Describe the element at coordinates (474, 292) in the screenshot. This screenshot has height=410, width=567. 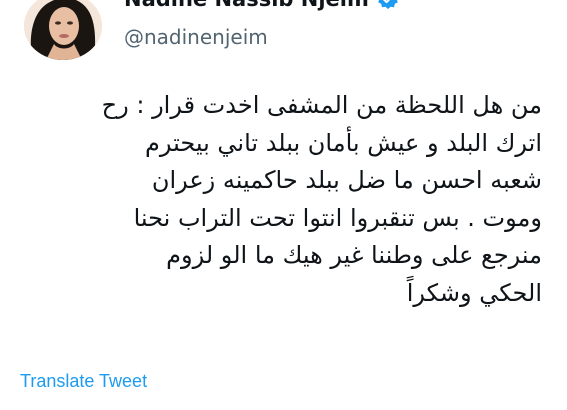
I see `tweet-line: الحكي وشكراً` at that location.